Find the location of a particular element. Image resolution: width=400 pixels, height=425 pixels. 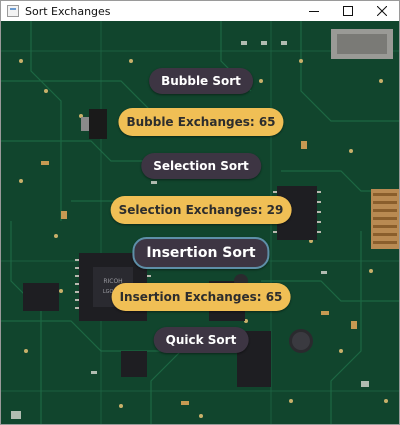

close-icon is located at coordinates (382, 11).